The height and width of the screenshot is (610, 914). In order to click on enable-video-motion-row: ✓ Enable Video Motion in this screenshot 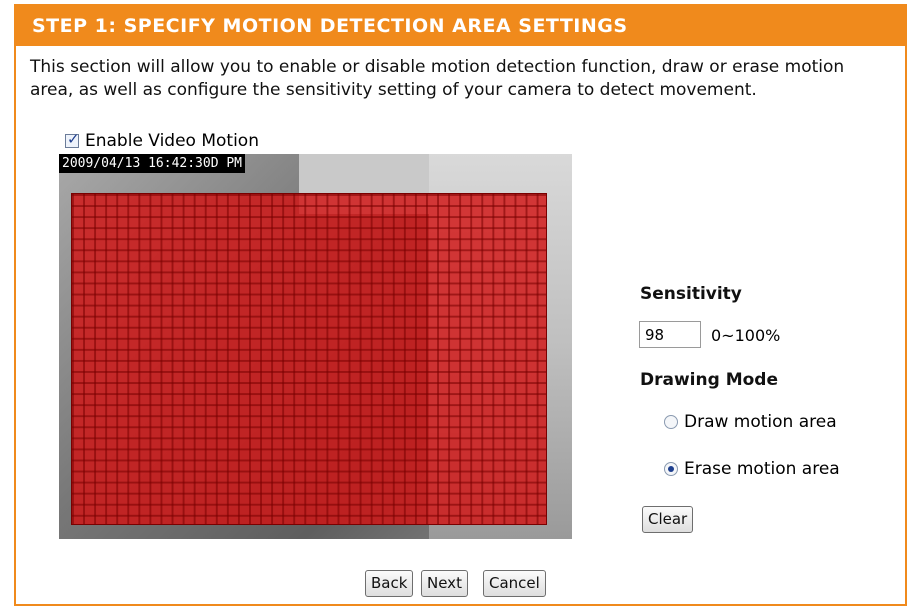, I will do `click(162, 140)`.